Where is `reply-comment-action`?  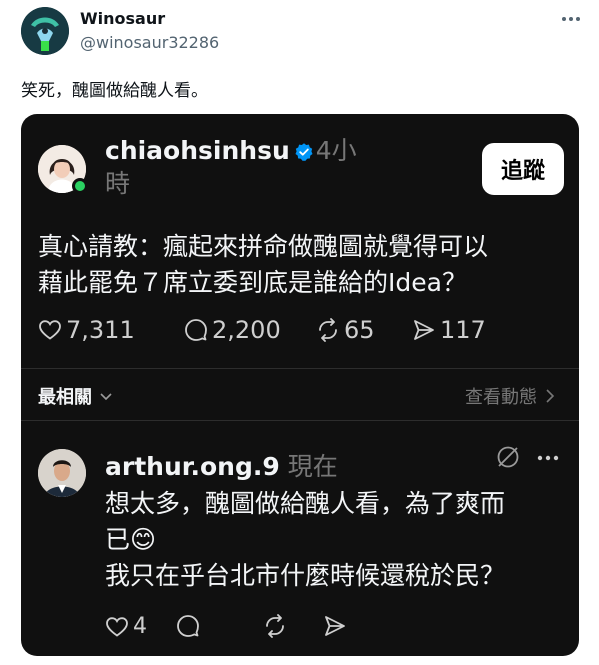 reply-comment-action is located at coordinates (188, 626).